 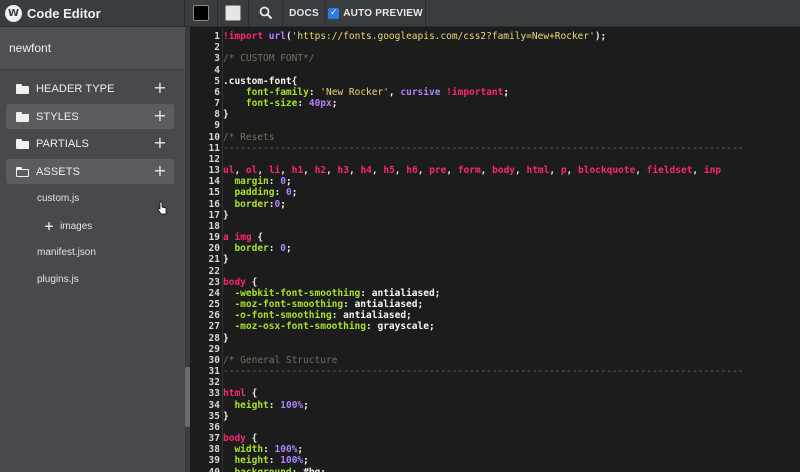 I want to click on code-line: 5 .custom-font{, so click(x=495, y=81).